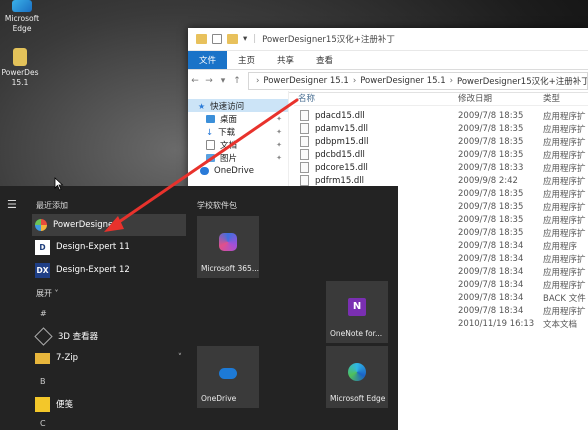  I want to click on design-expert-11-icon: D, so click(42, 247).